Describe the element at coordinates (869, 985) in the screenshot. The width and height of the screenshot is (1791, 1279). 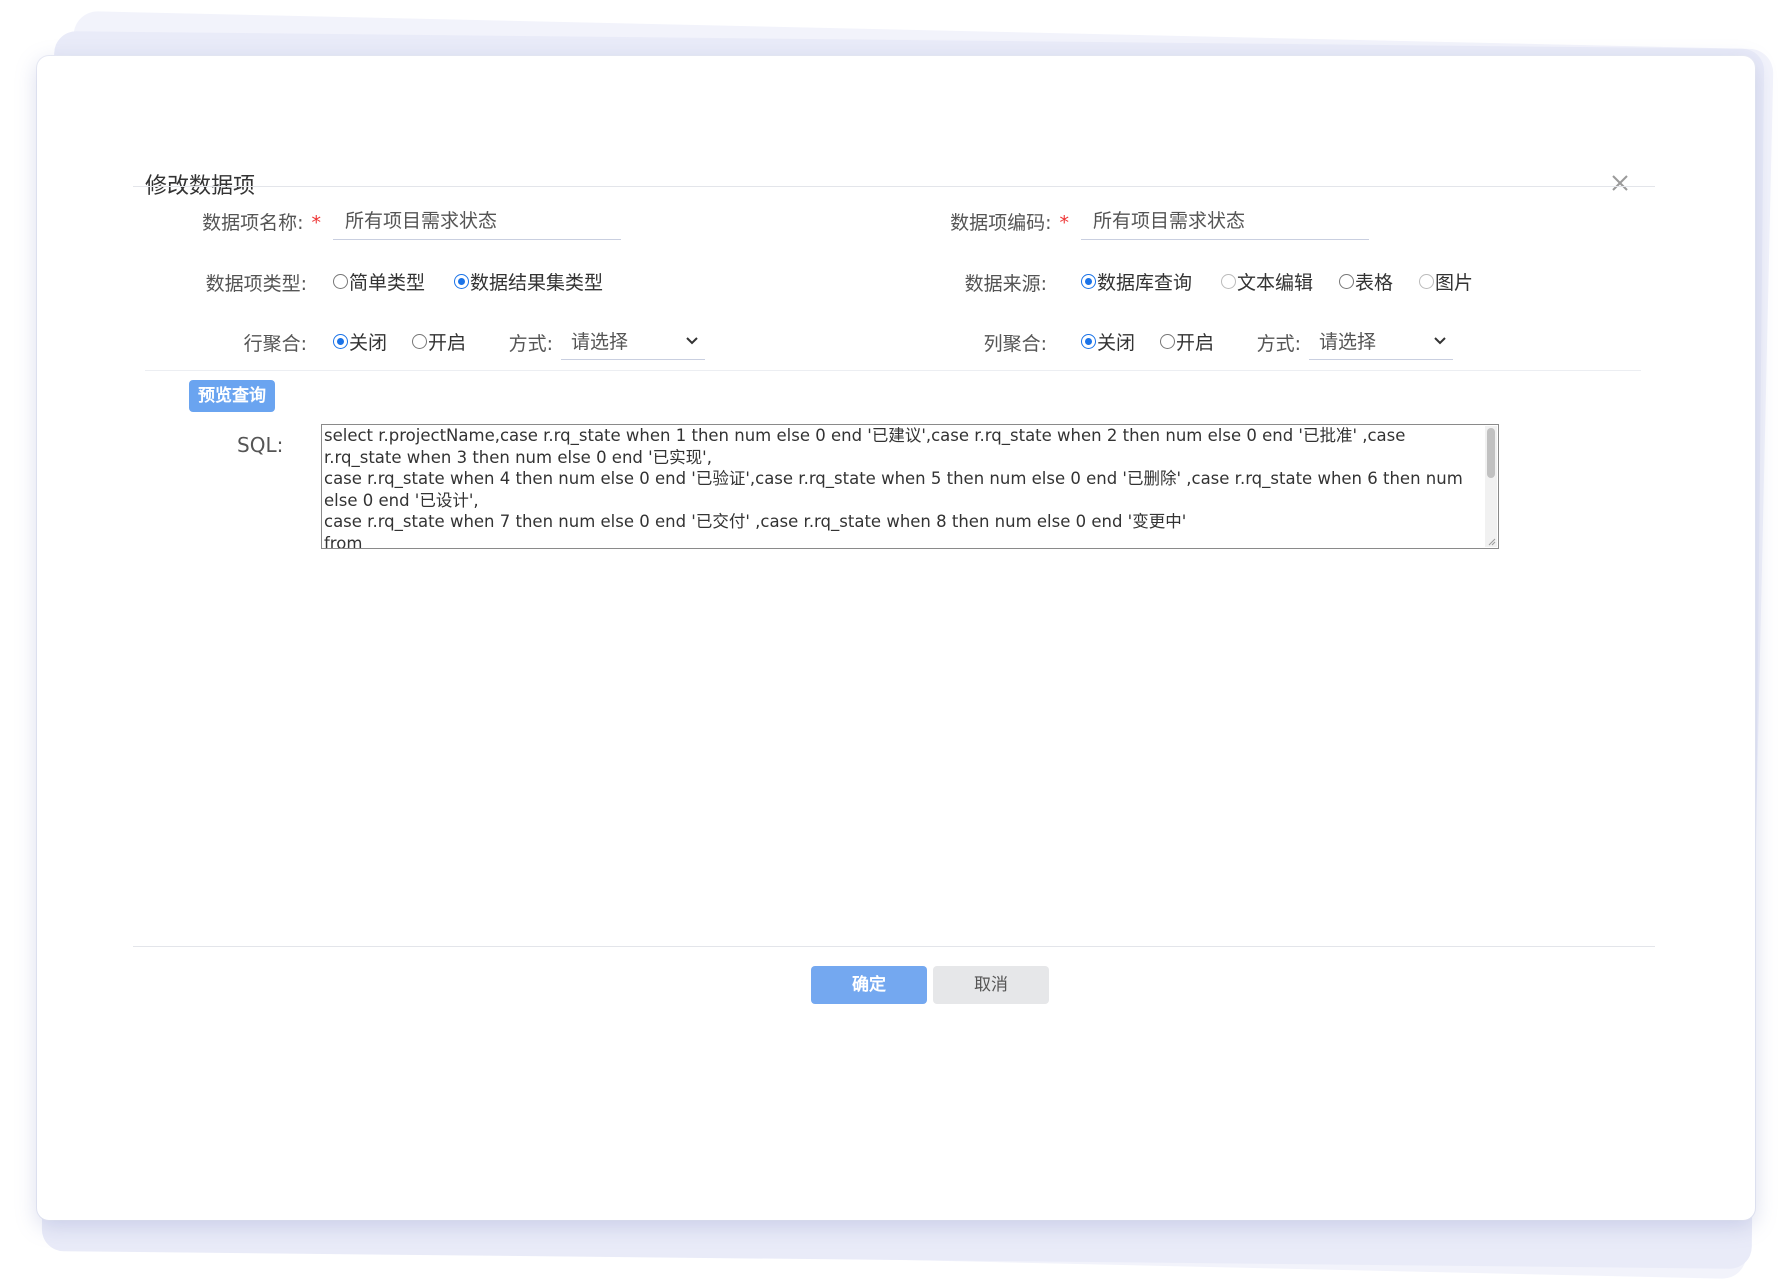
I see `confirm-button: 确定` at that location.